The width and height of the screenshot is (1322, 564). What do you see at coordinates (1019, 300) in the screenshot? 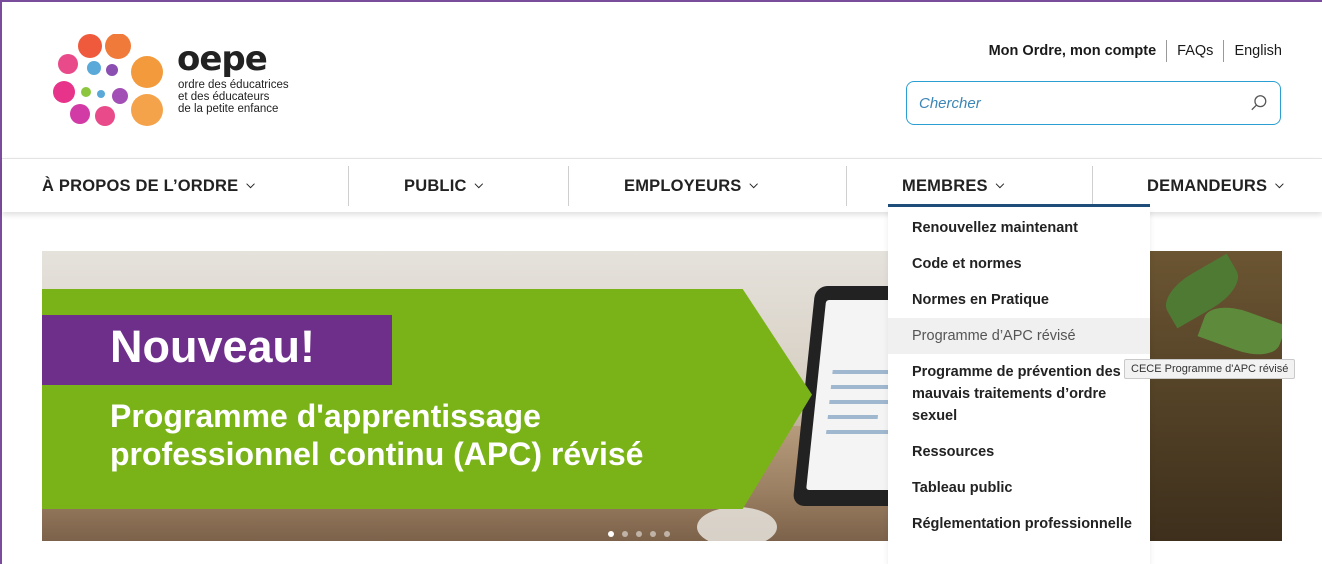
I see `menu-item-standards-practice: Normes en Pratique` at bounding box center [1019, 300].